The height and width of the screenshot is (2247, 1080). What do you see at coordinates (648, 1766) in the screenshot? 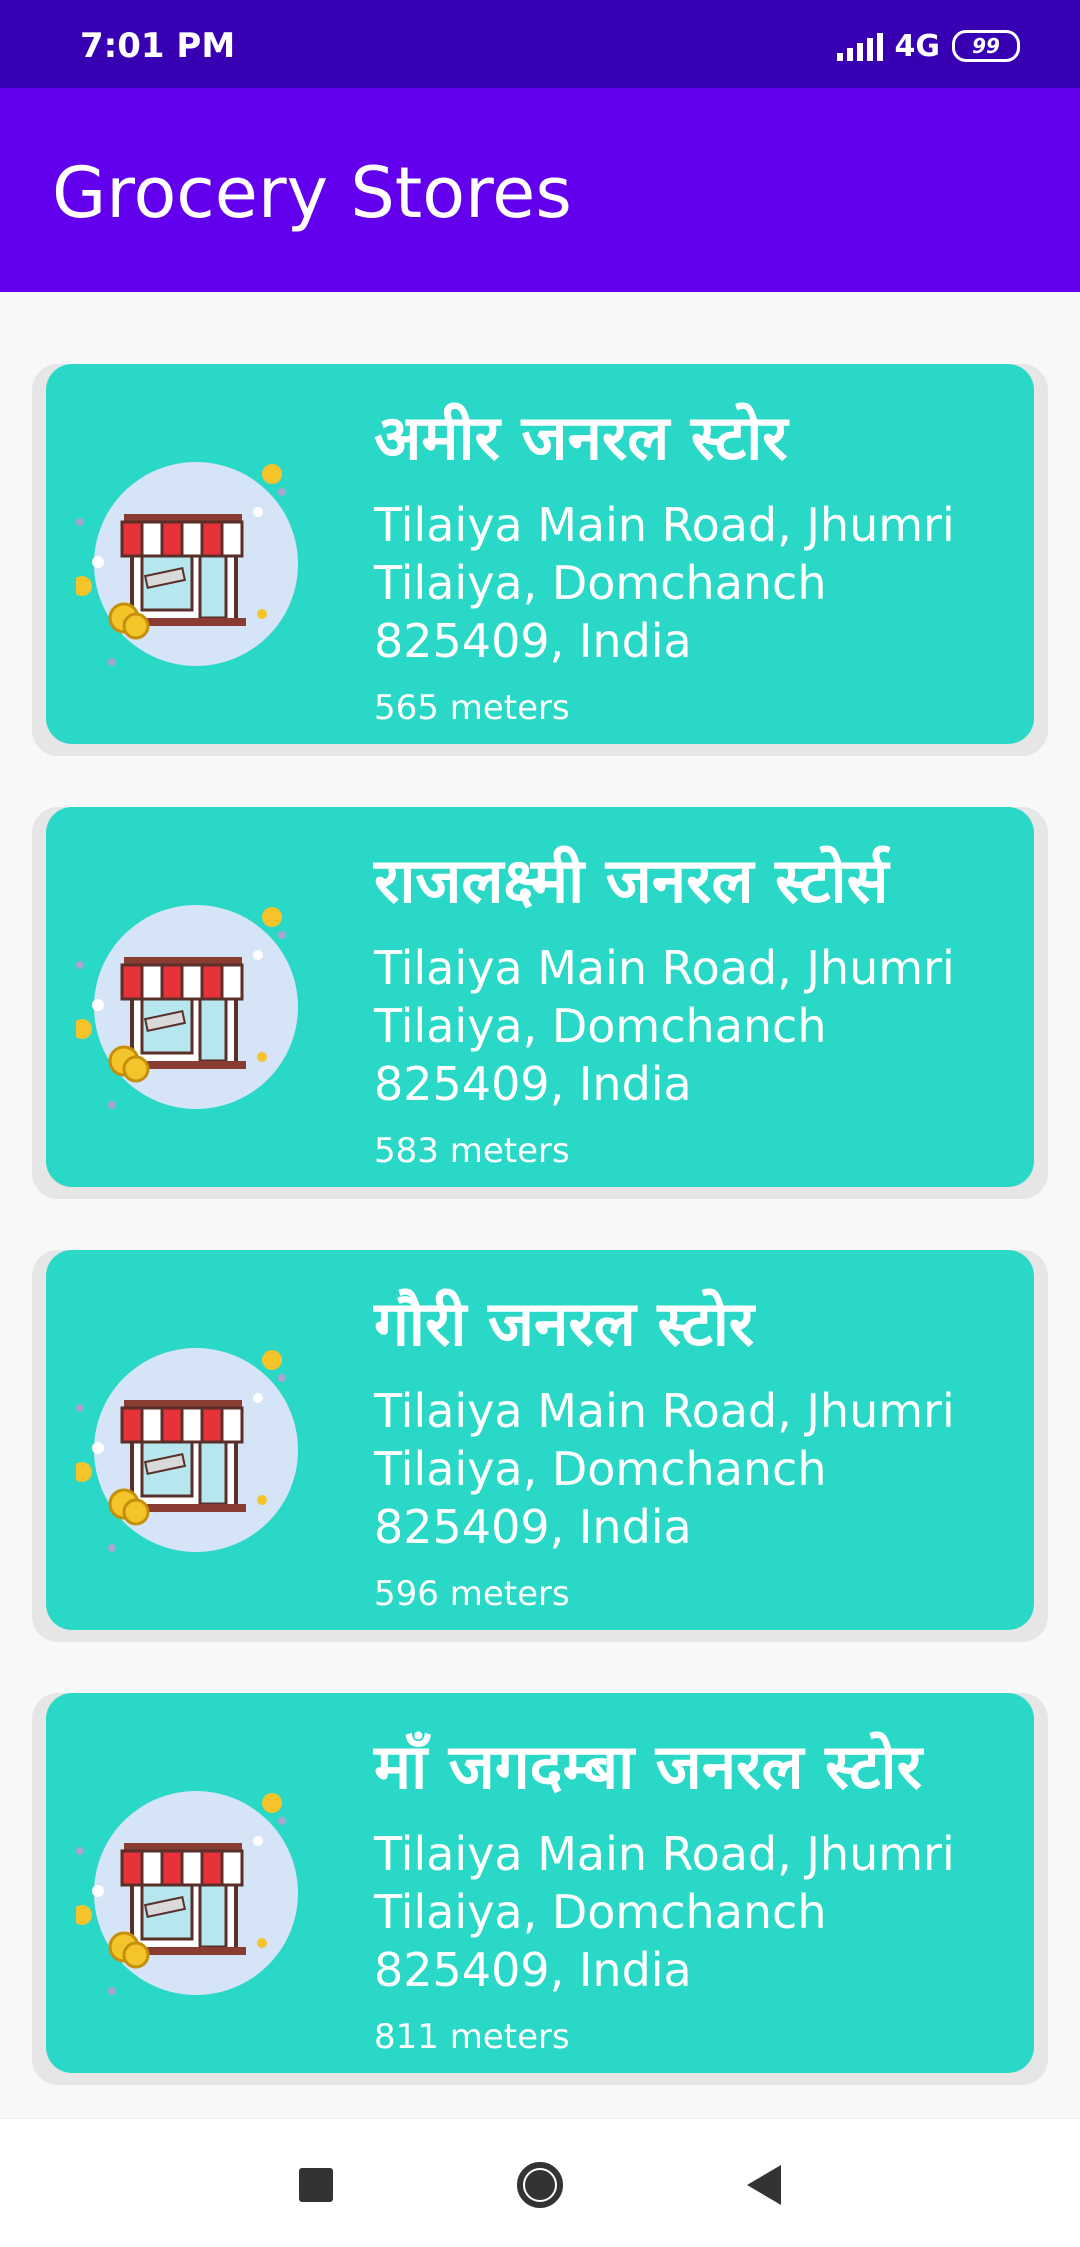
I see `store-name: माँ जगदम्बा जनरल स्टोर` at bounding box center [648, 1766].